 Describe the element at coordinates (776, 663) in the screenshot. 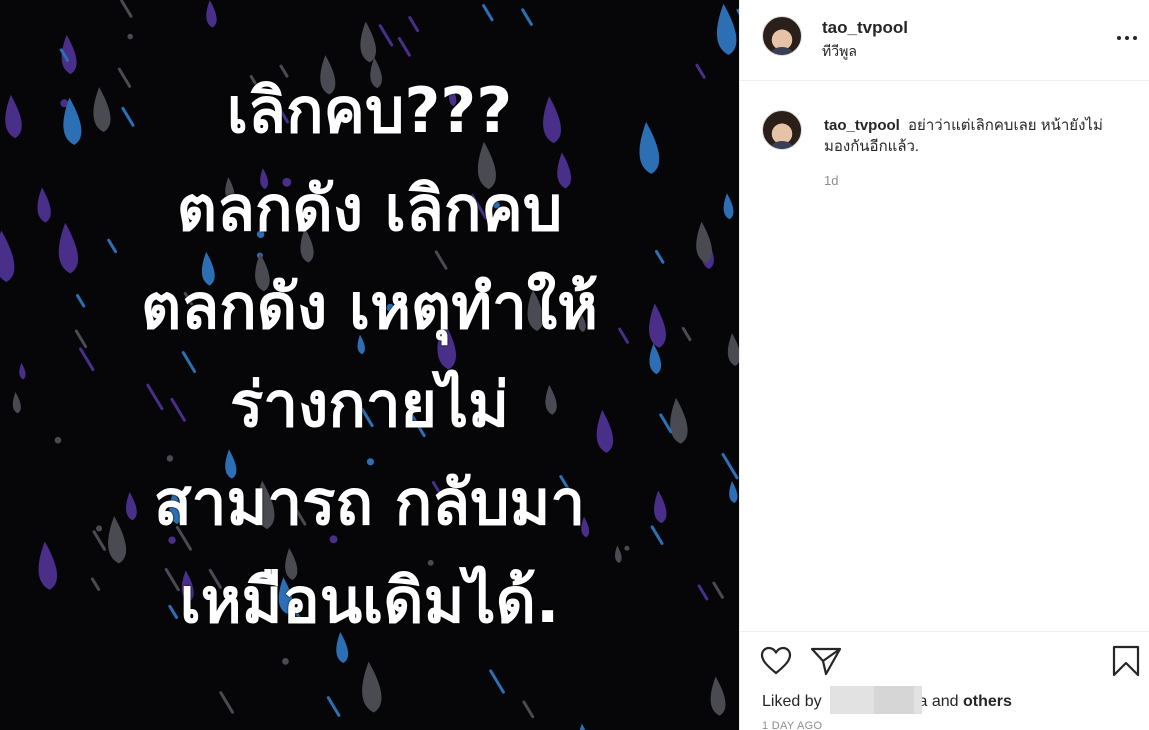

I see `heart-icon` at that location.